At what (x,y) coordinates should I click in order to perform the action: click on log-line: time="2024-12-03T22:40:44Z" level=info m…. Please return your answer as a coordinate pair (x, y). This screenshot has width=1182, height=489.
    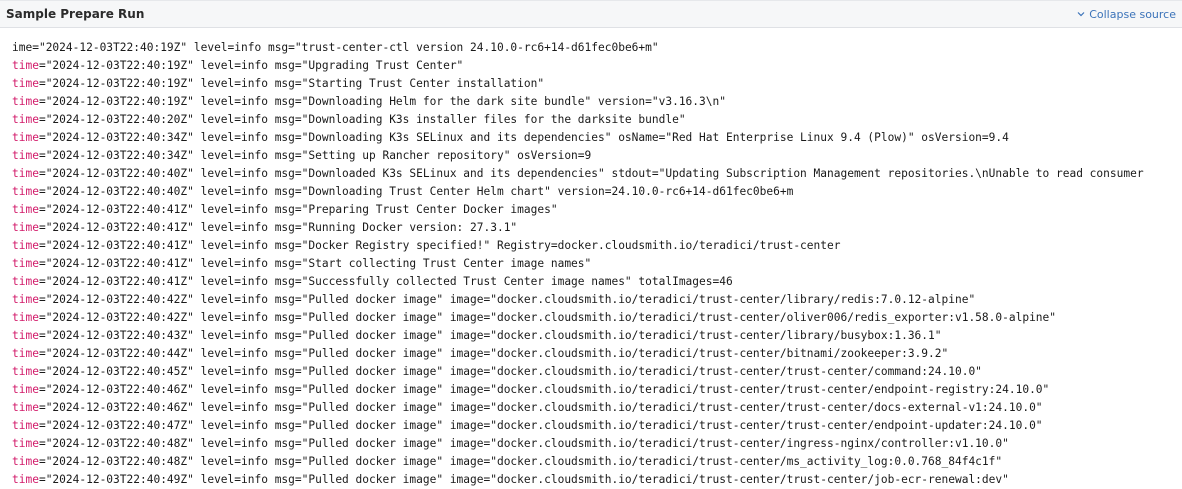
    Looking at the image, I should click on (597, 354).